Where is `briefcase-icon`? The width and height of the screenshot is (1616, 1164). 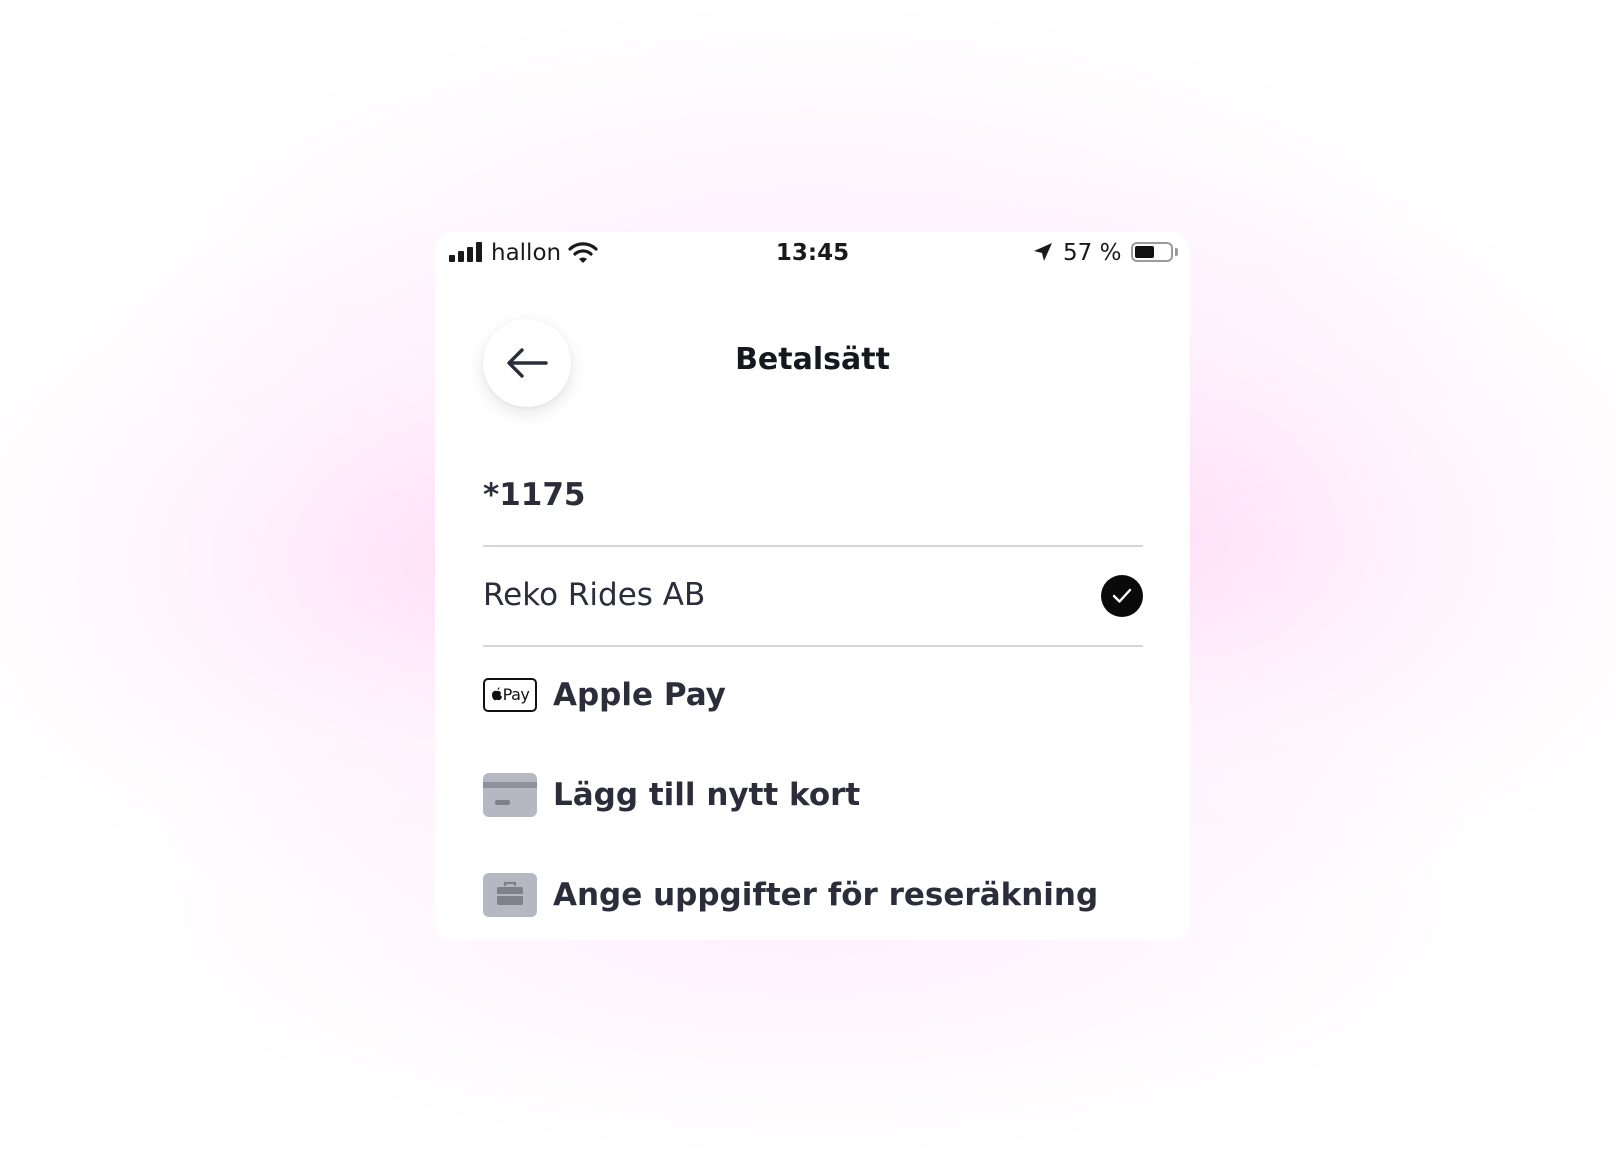 briefcase-icon is located at coordinates (510, 895).